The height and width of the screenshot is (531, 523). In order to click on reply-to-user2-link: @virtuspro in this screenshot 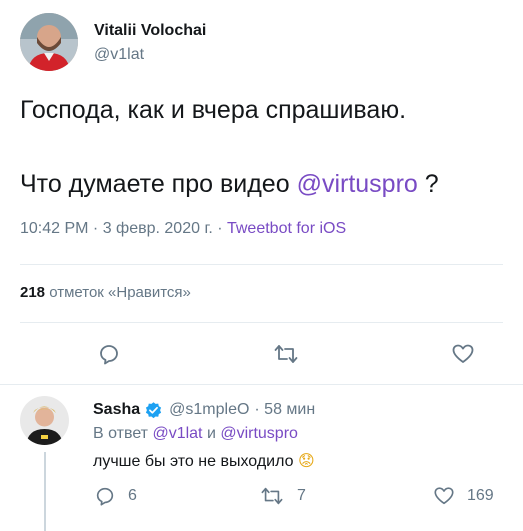, I will do `click(259, 433)`.